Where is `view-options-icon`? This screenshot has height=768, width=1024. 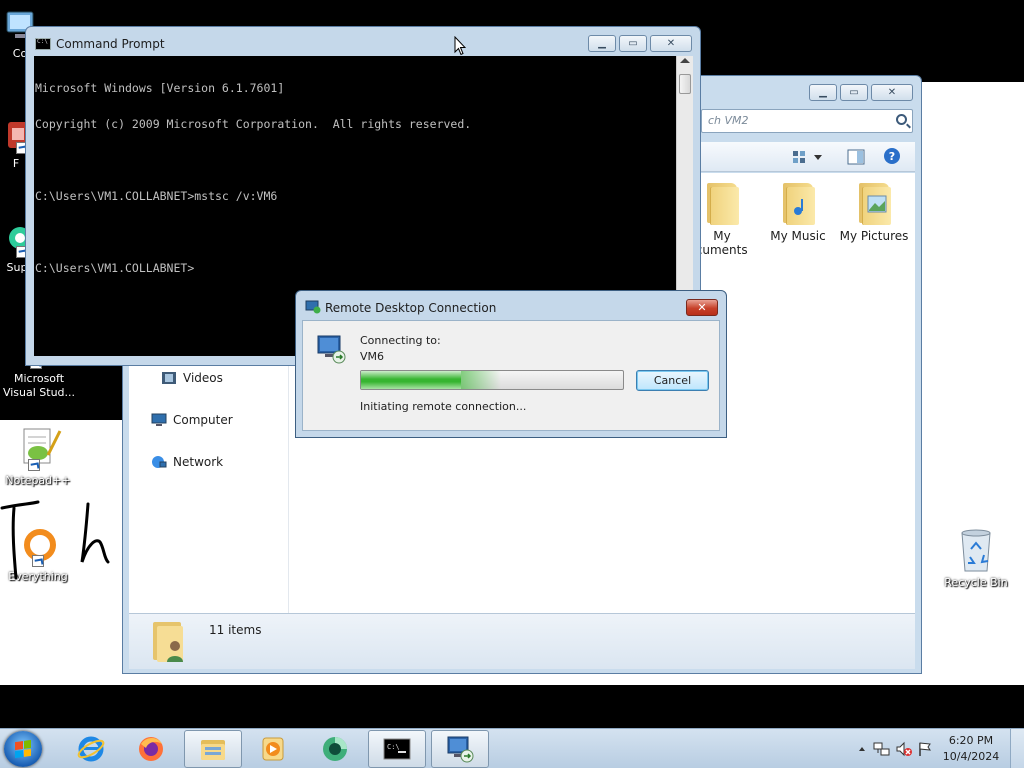
view-options-icon is located at coordinates (808, 157).